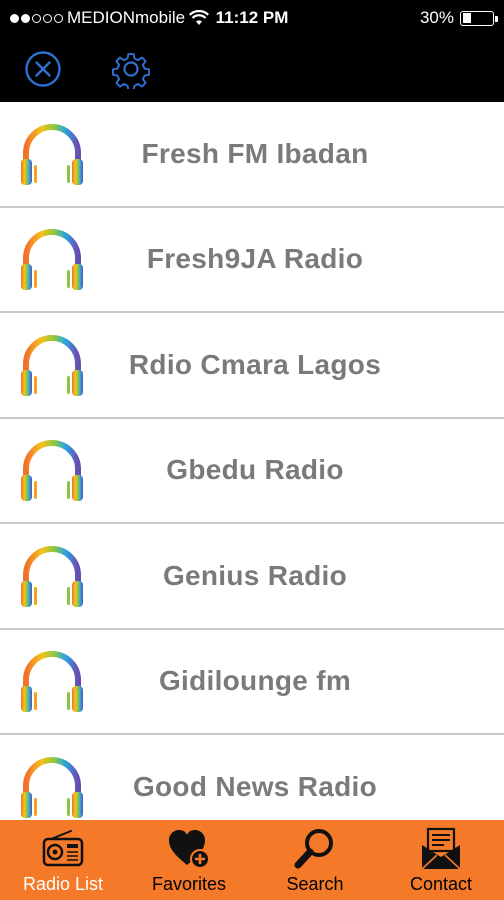 This screenshot has width=504, height=900. What do you see at coordinates (63, 849) in the screenshot?
I see `radio-icon` at bounding box center [63, 849].